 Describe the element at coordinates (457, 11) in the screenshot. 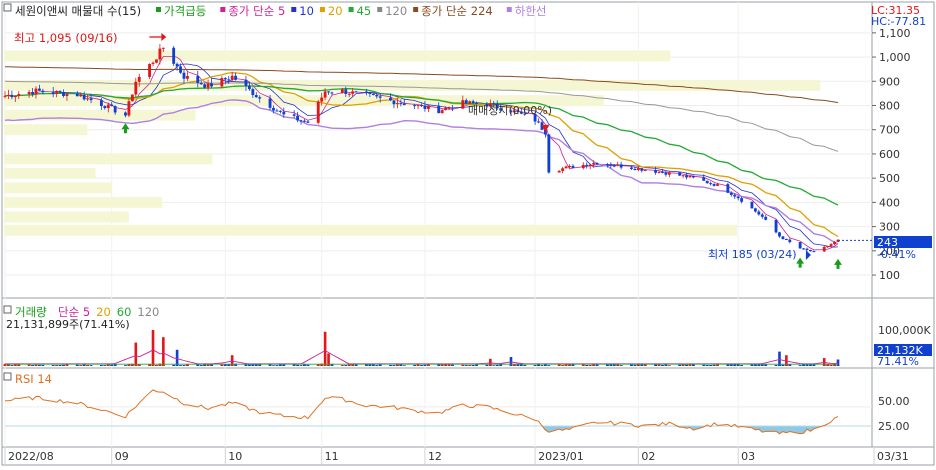

I see `legend-item: 종가 단순 224` at that location.